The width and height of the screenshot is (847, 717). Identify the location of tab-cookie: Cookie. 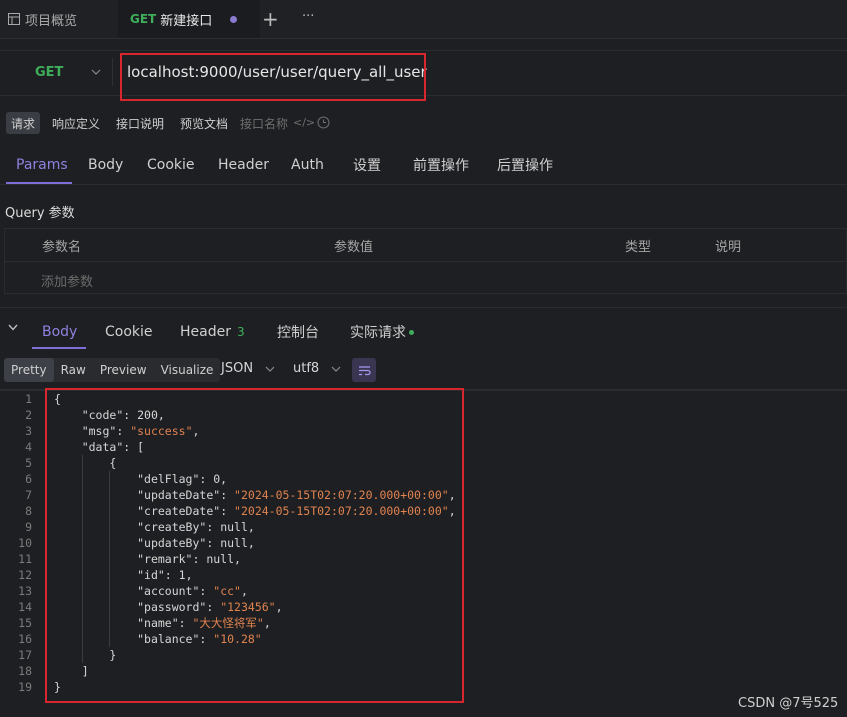
(171, 165).